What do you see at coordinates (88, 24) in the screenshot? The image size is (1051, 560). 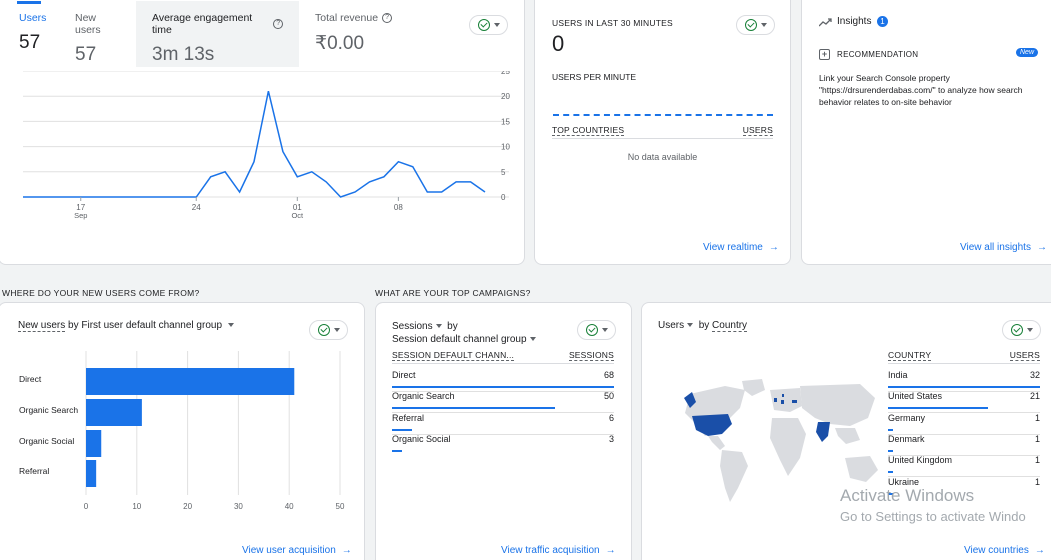 I see `tab-new-users-label: New users` at bounding box center [88, 24].